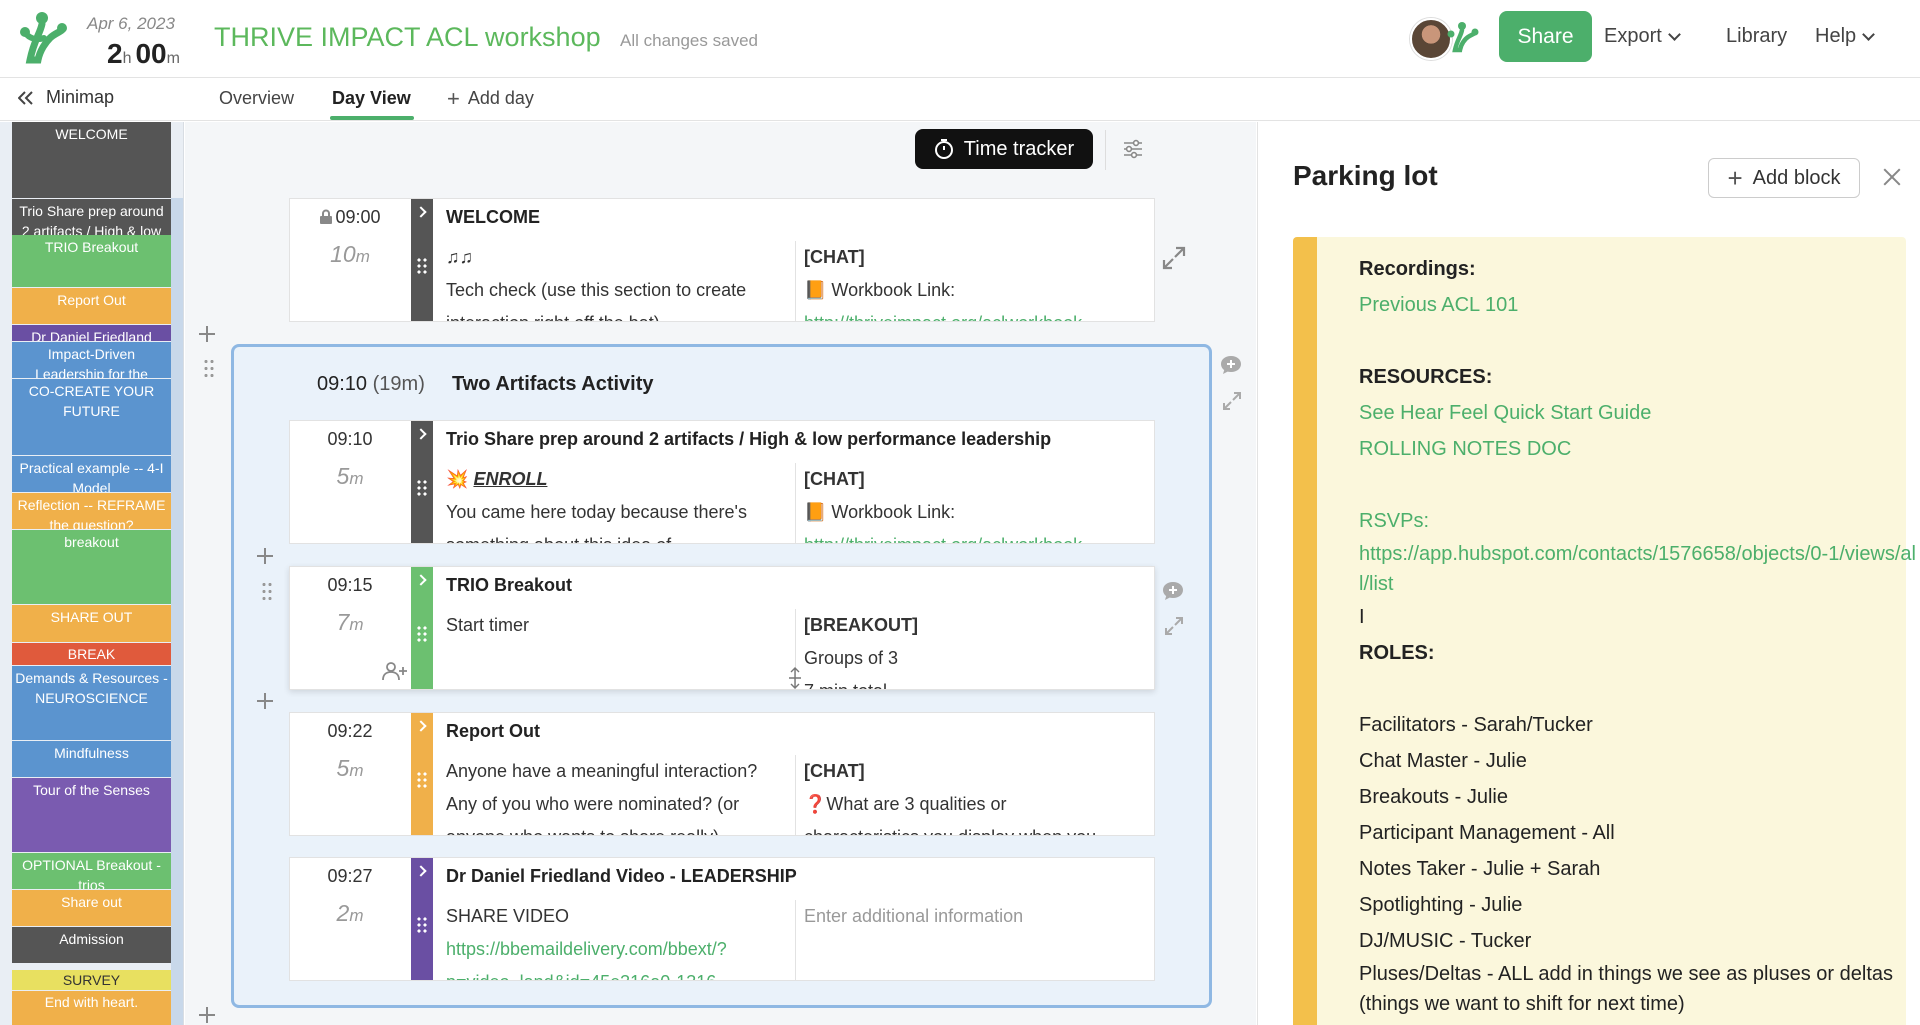 This screenshot has width=1920, height=1025. I want to click on block-notes: Enter additional information, so click(976, 916).